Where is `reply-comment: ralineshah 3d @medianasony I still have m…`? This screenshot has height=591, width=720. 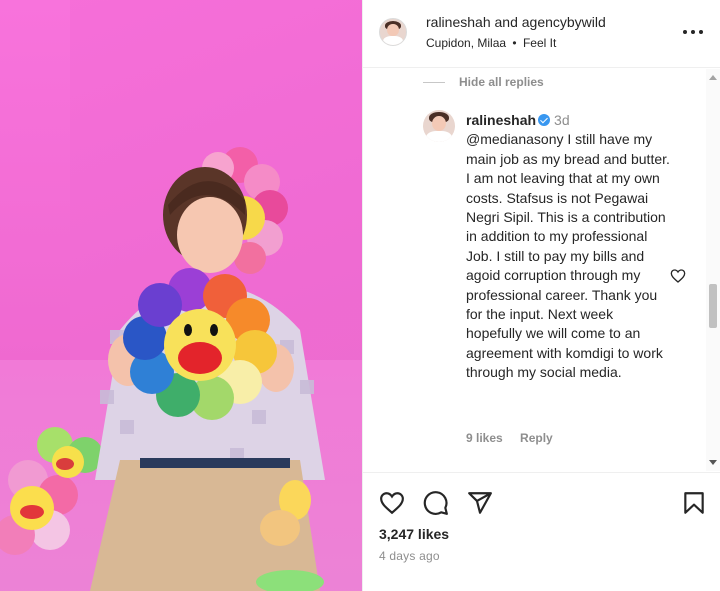 reply-comment: ralineshah 3d @medianasony I still have m… is located at coordinates (568, 247).